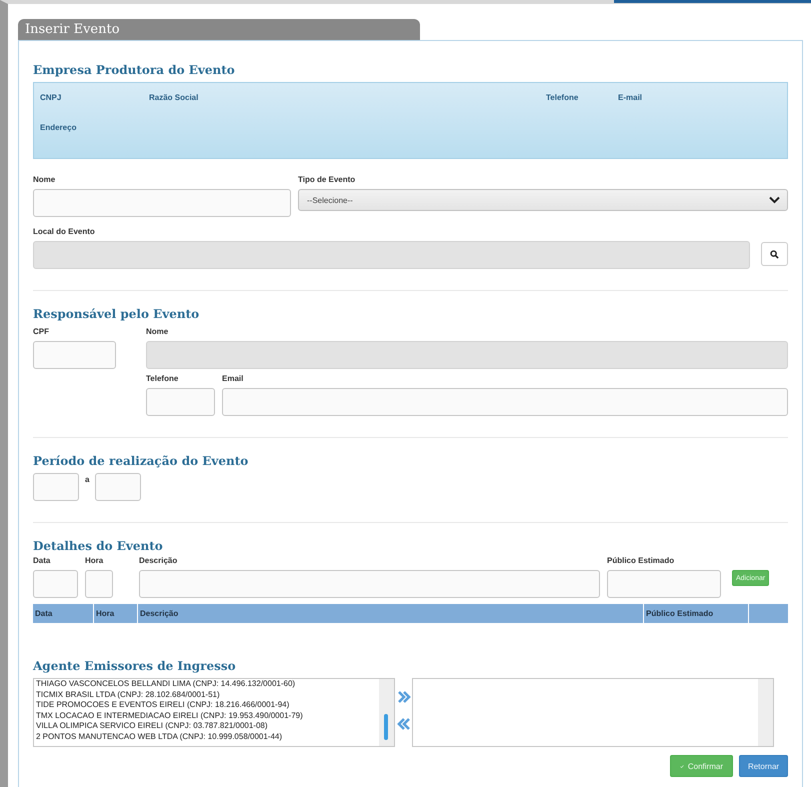 This screenshot has height=787, width=811. What do you see at coordinates (207, 715) in the screenshot?
I see `list-item: TMX LOCACAO E INTERMEDIACAO EIRELI (CNPJ: 19.953.490/0001-79)` at bounding box center [207, 715].